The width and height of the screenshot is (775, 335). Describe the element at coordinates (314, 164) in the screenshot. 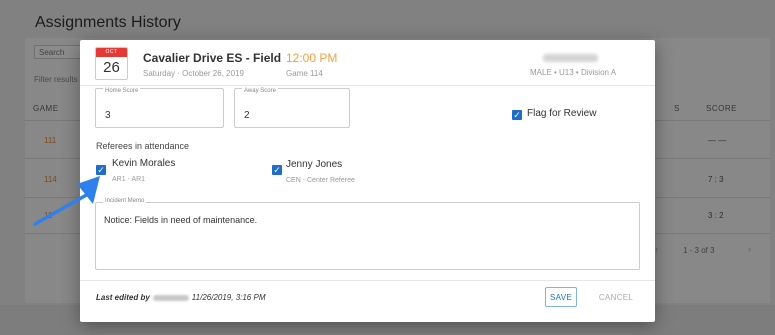

I see `referee-name-2: Jenny Jones` at that location.